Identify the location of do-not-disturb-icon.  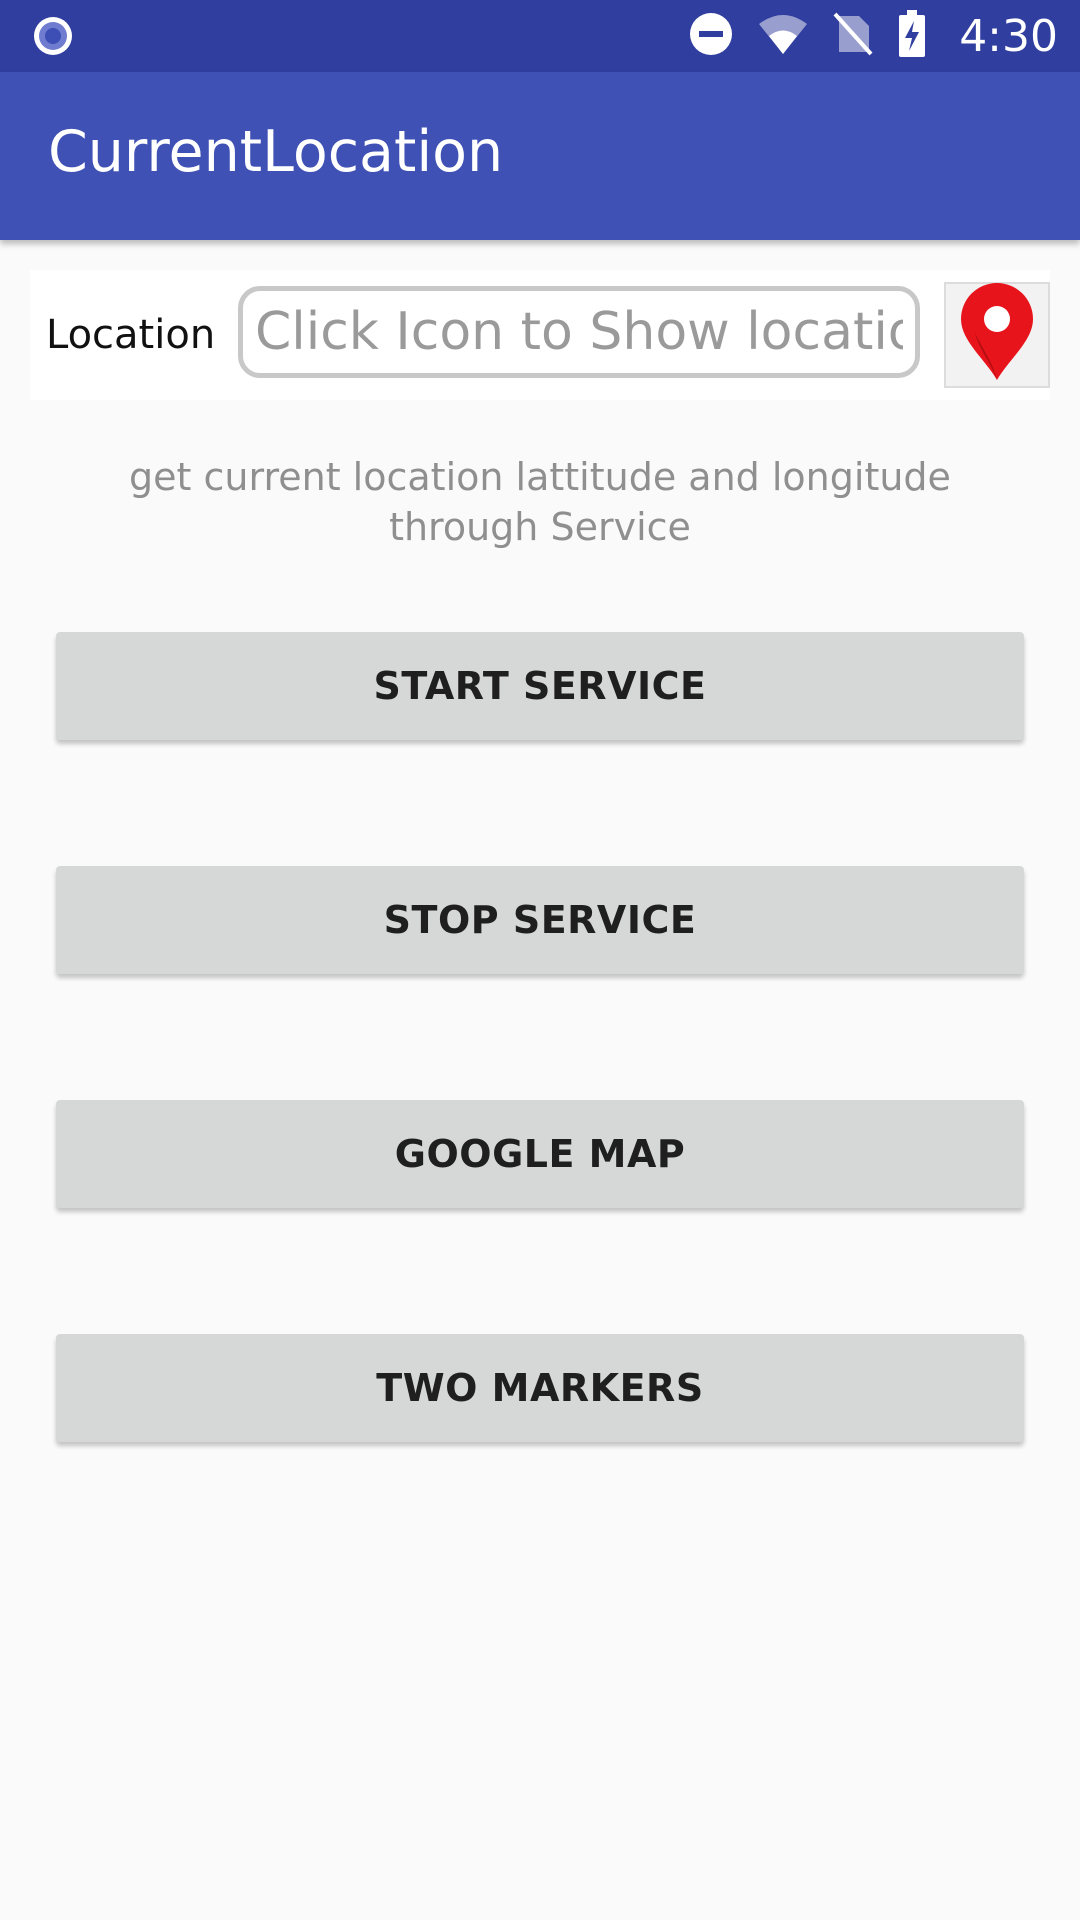
(711, 36).